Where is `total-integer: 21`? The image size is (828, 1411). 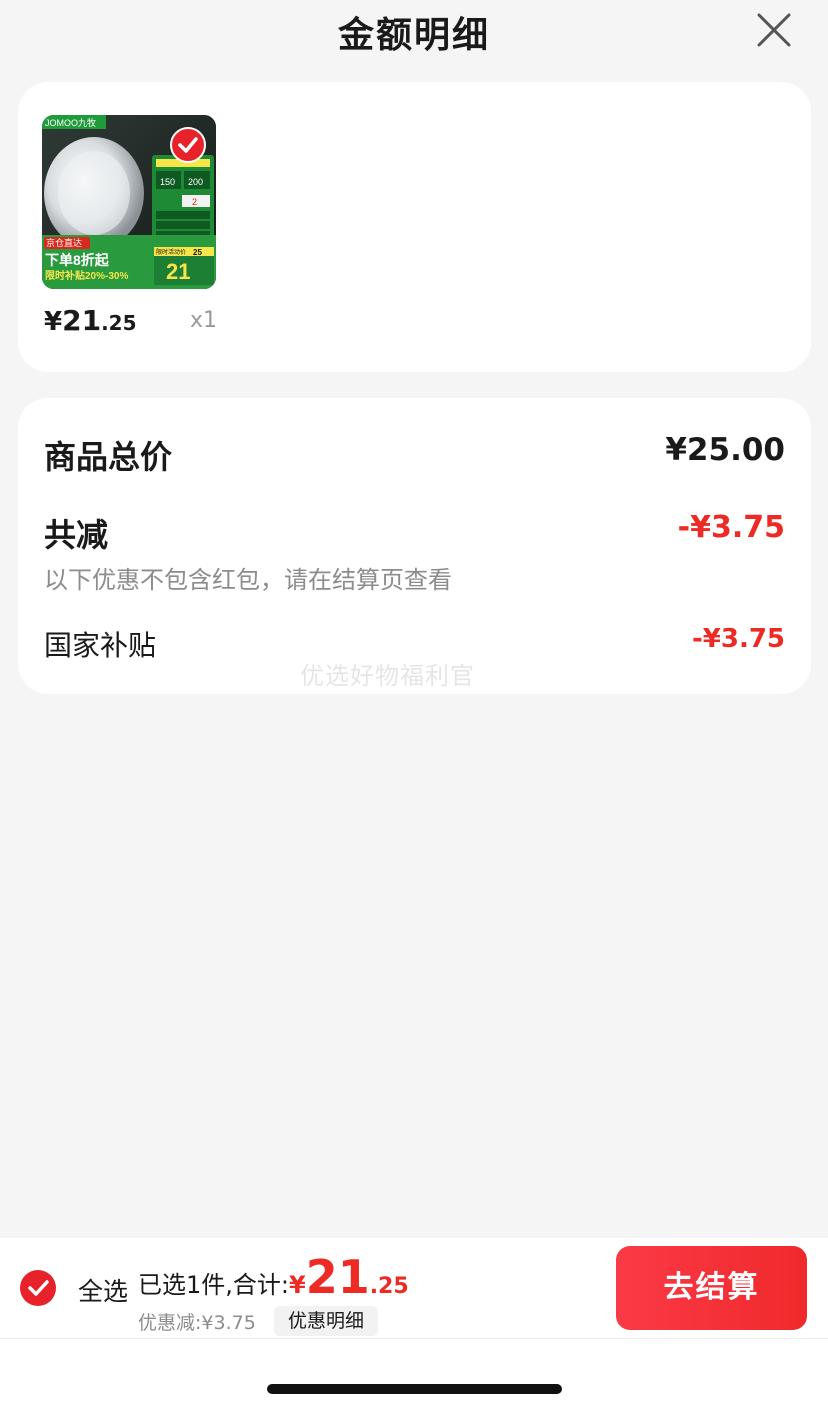 total-integer: 21 is located at coordinates (337, 1277).